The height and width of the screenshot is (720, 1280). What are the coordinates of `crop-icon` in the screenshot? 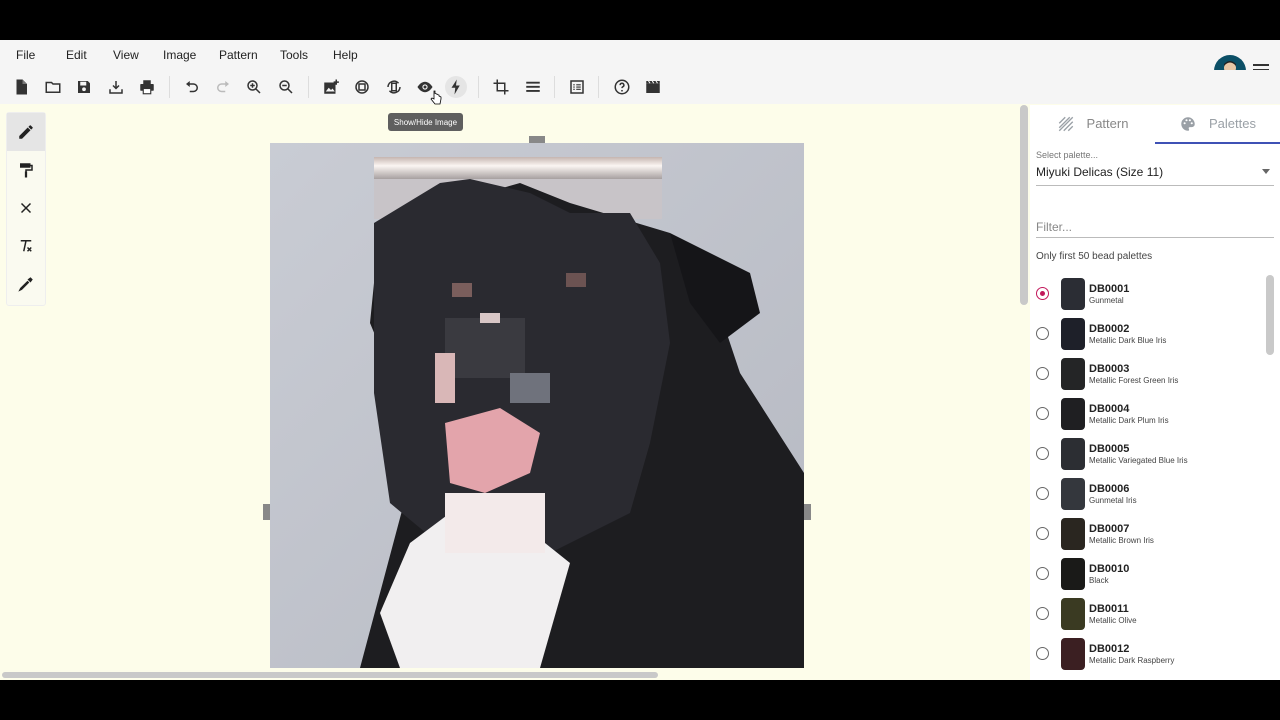 It's located at (501, 87).